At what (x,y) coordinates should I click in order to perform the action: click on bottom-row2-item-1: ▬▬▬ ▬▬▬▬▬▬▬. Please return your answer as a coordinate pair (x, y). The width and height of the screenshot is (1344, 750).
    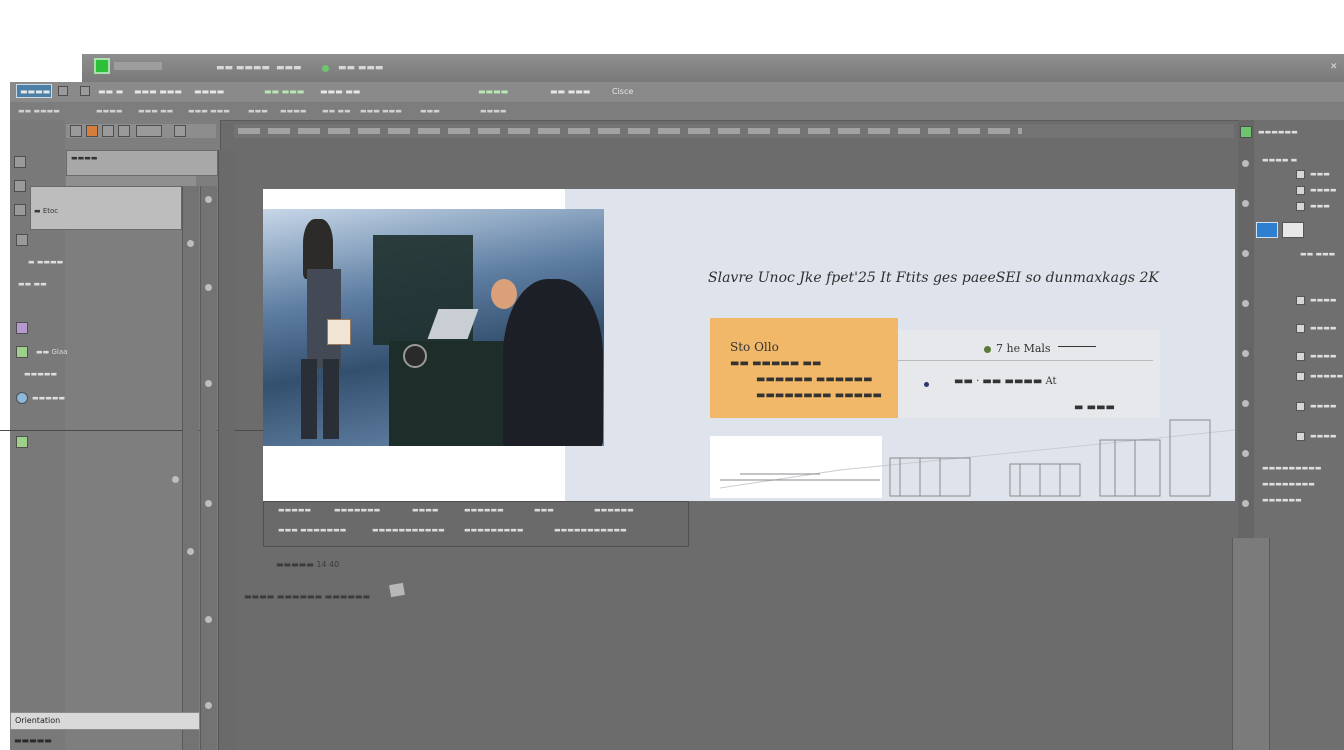
    Looking at the image, I should click on (312, 530).